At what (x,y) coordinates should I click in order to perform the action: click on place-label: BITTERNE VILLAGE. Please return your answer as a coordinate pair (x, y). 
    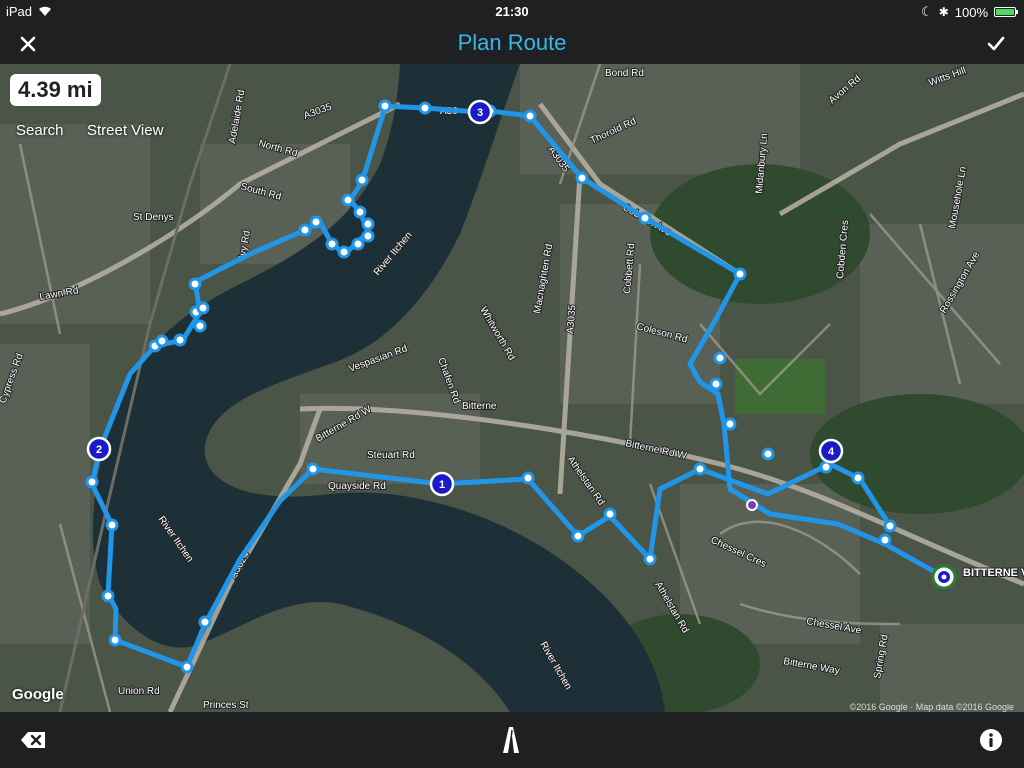
    Looking at the image, I should click on (993, 573).